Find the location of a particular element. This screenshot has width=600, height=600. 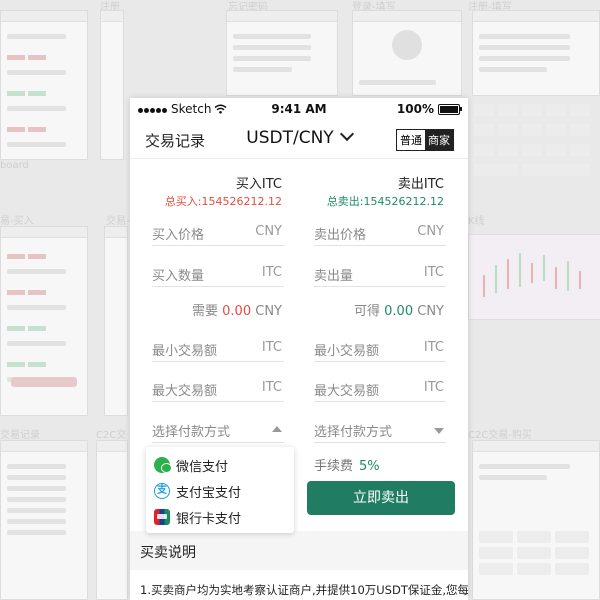

buy-max-amount-input: 最大交易额 ITC is located at coordinates (218, 388).